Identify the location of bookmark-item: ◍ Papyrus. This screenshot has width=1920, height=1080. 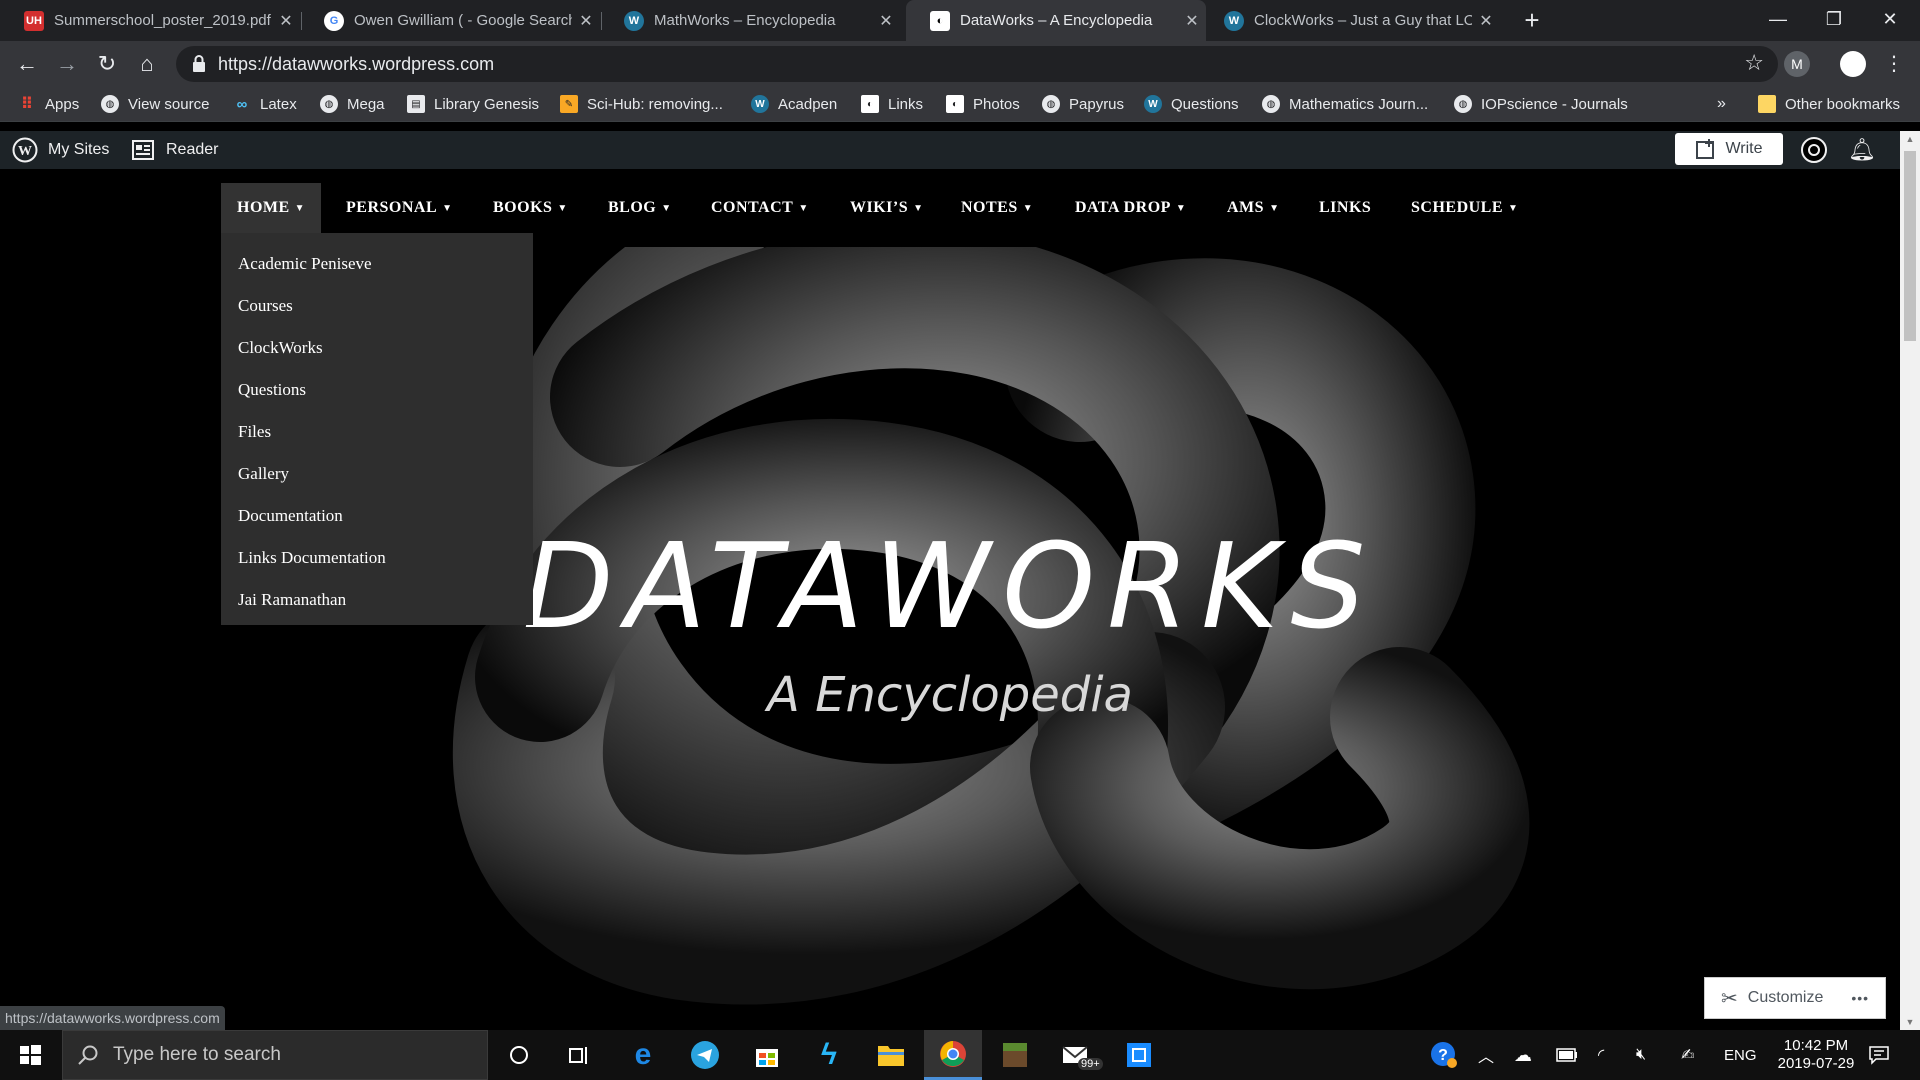
(1083, 104).